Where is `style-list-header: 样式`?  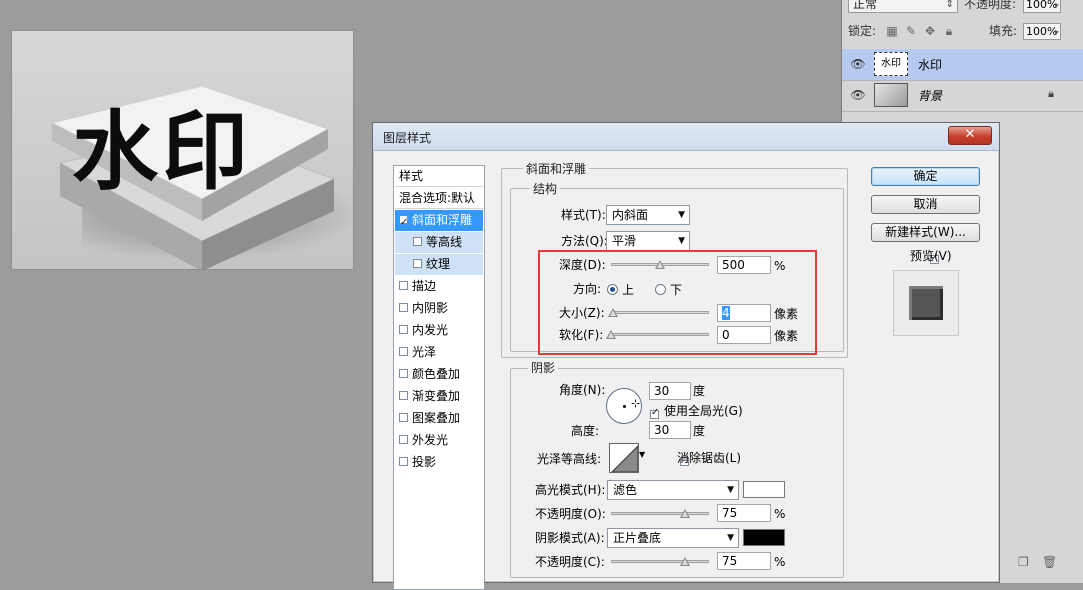 style-list-header: 样式 is located at coordinates (439, 176).